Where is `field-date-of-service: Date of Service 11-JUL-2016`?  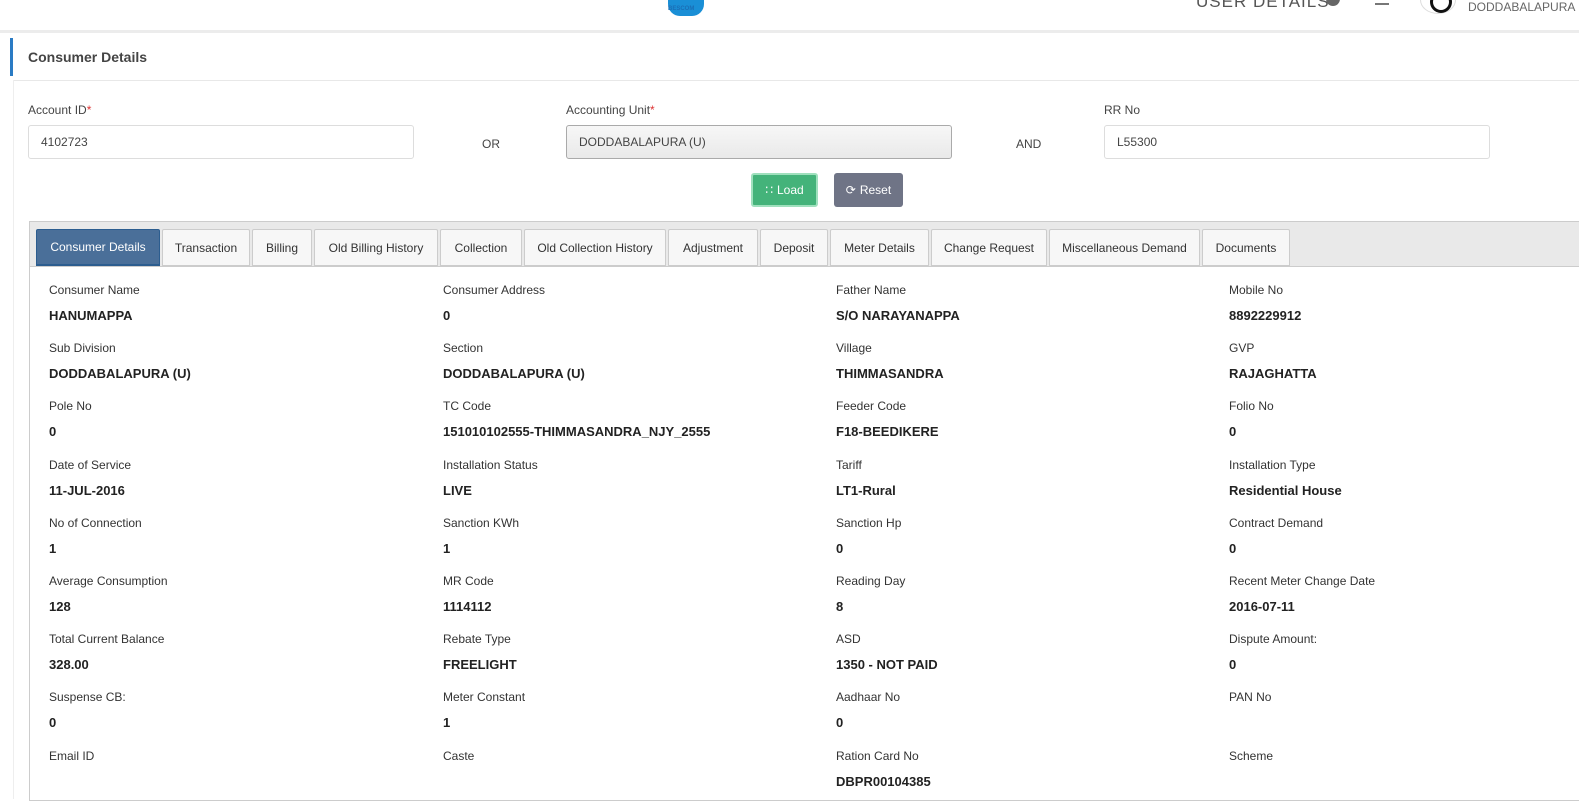
field-date-of-service: Date of Service 11-JUL-2016 is located at coordinates (90, 478).